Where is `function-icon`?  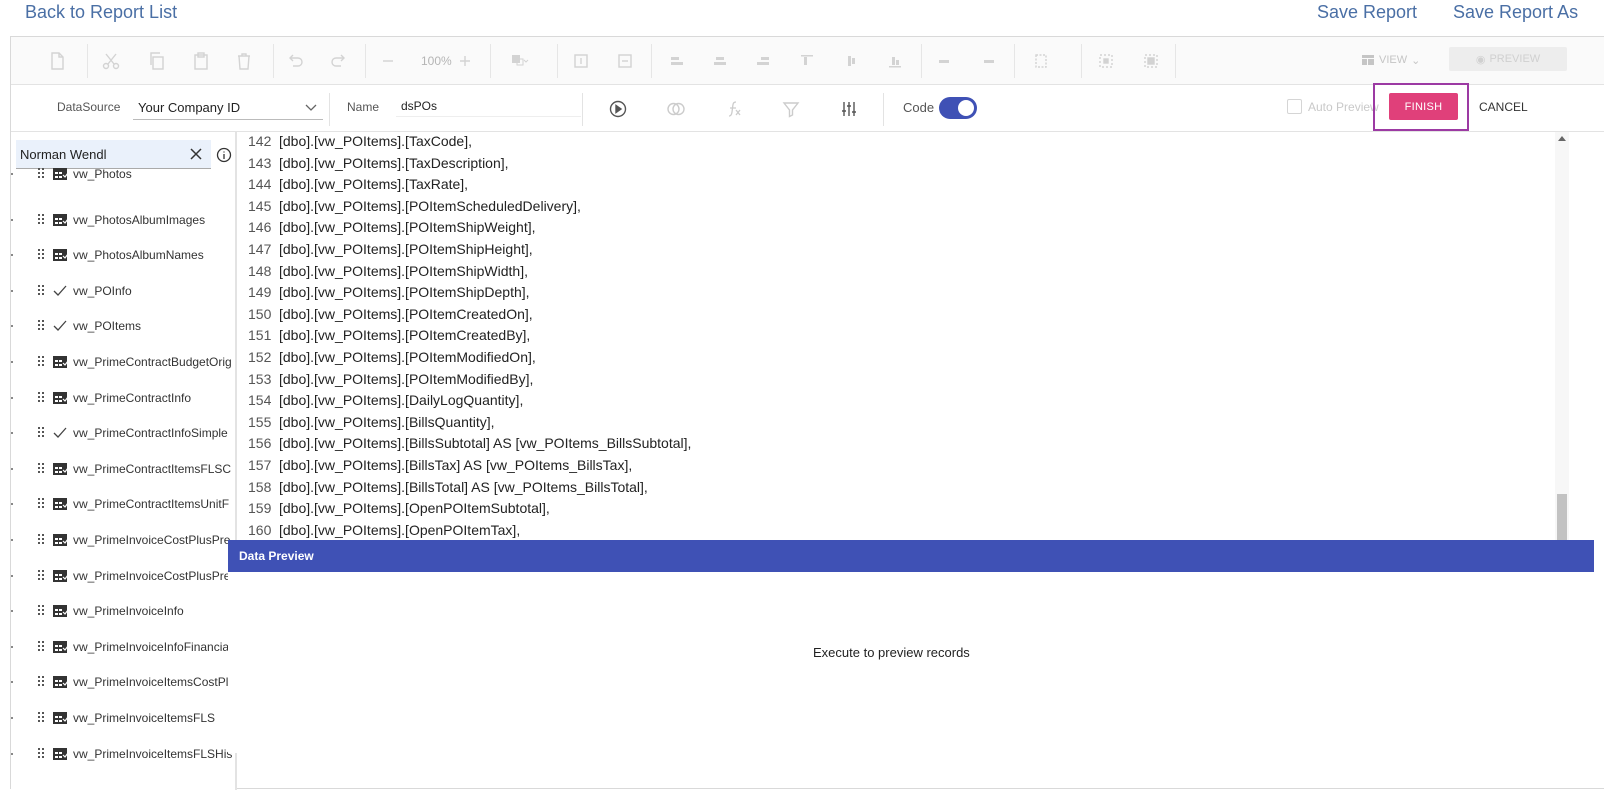
function-icon is located at coordinates (734, 109).